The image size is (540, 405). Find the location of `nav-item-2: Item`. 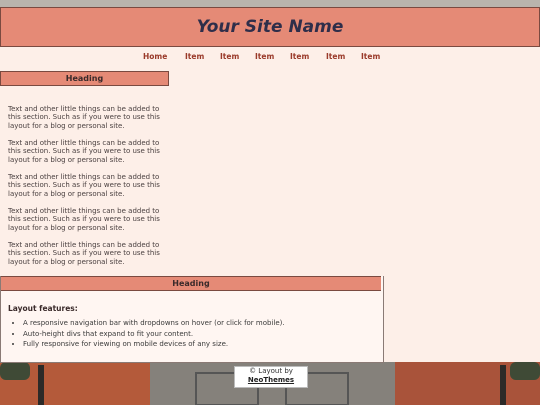

nav-item-2: Item is located at coordinates (229, 56).